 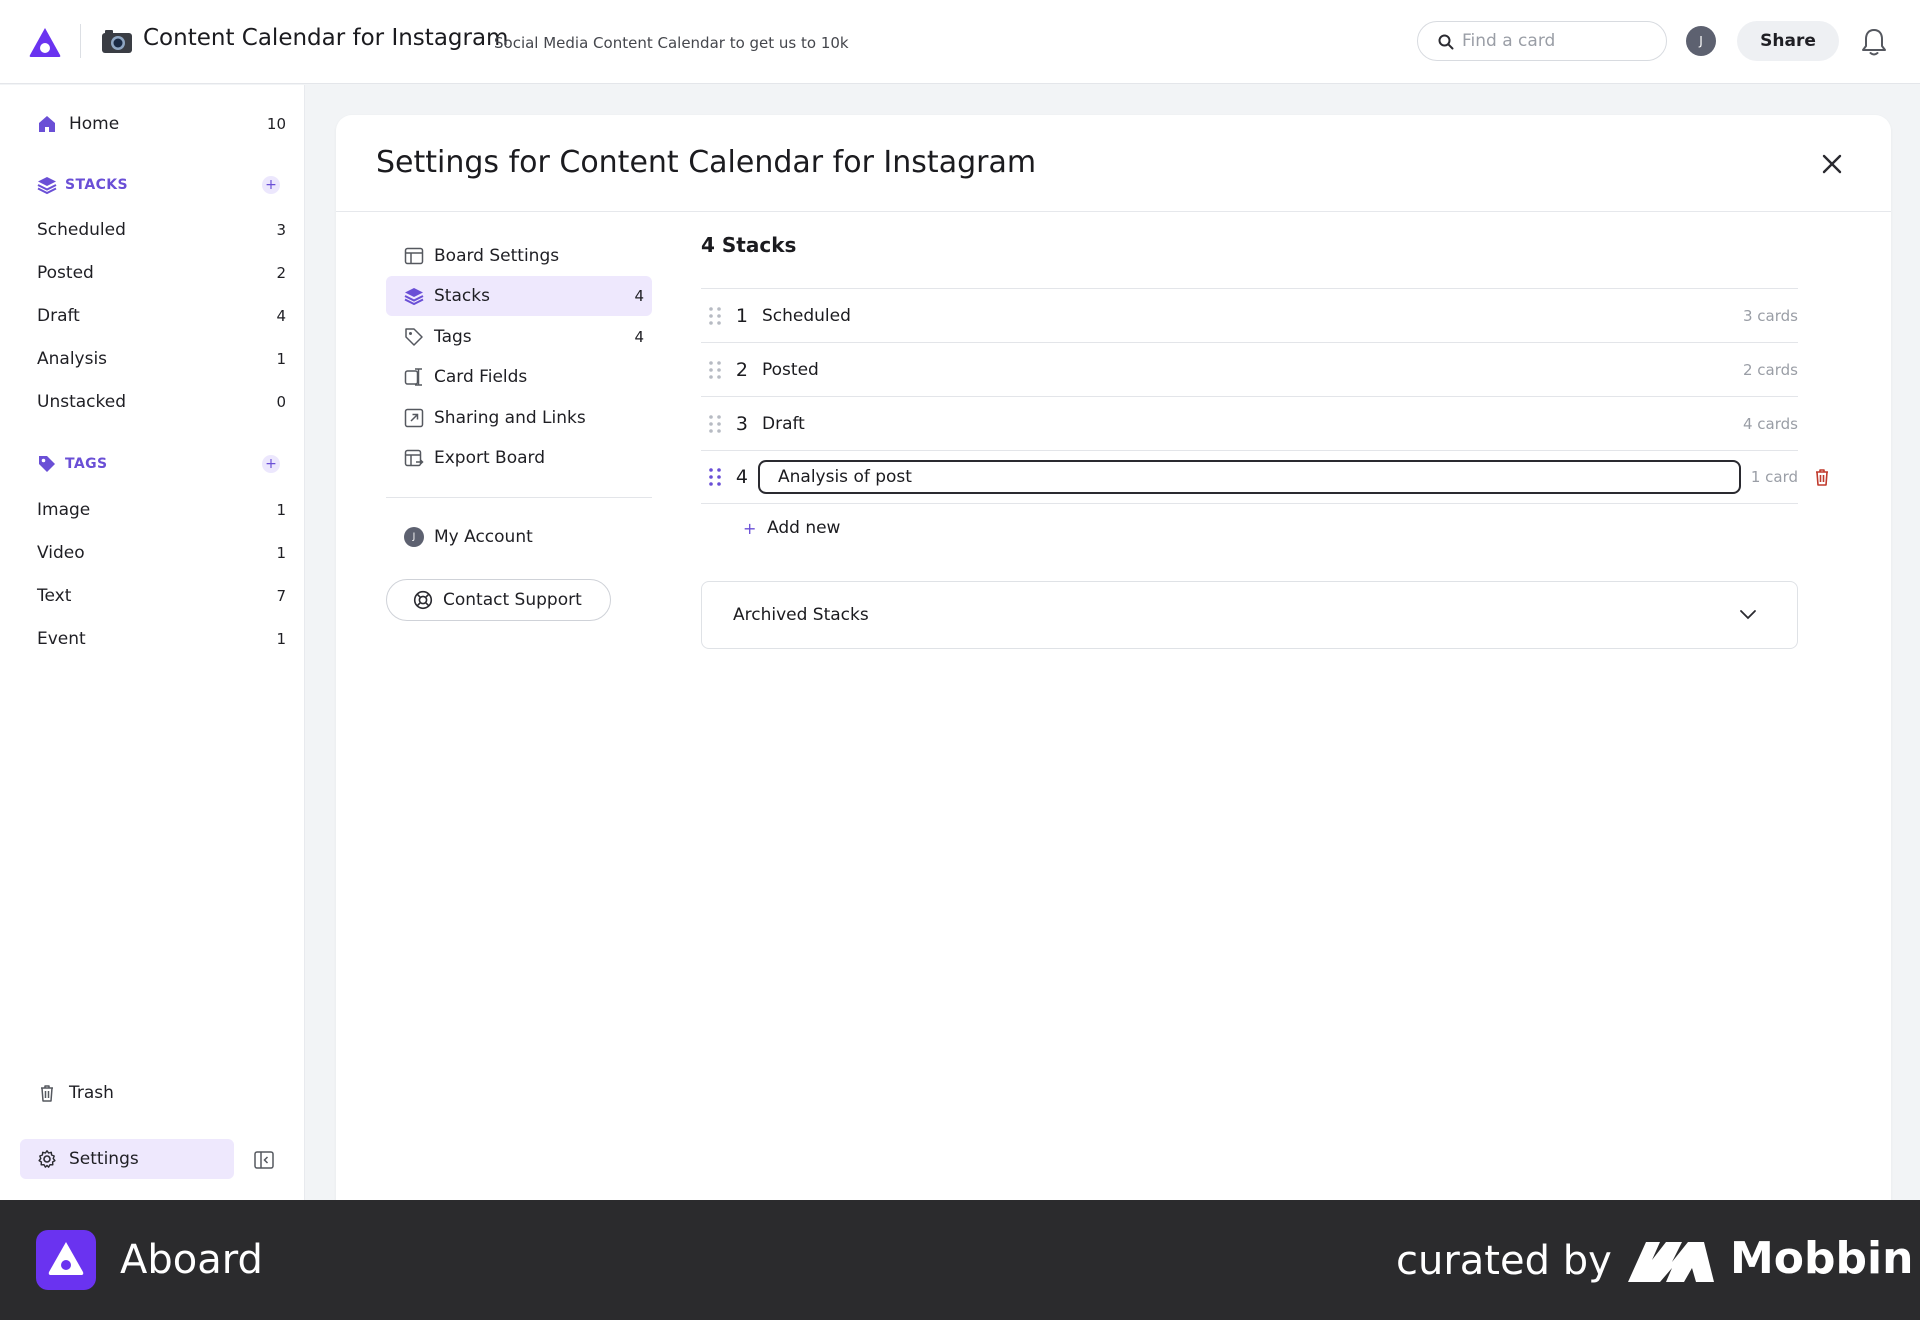 What do you see at coordinates (1249, 477) in the screenshot?
I see `stack-name-input` at bounding box center [1249, 477].